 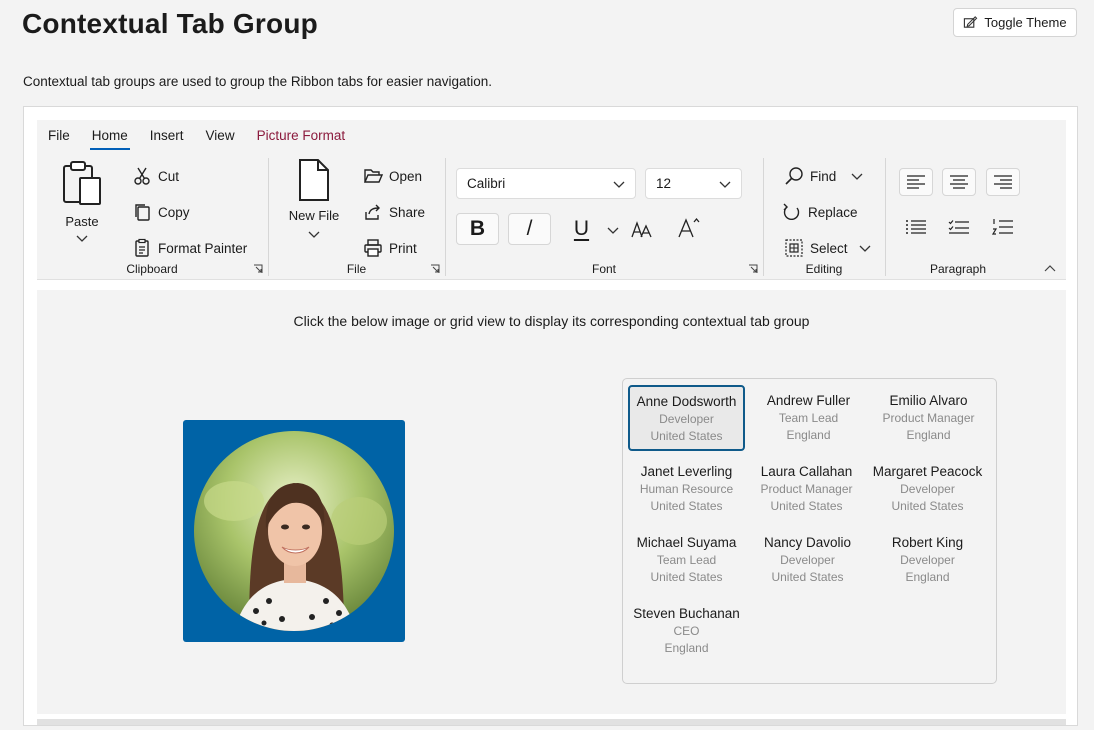 I want to click on grid-item: Robert King Developer England, so click(x=927, y=561).